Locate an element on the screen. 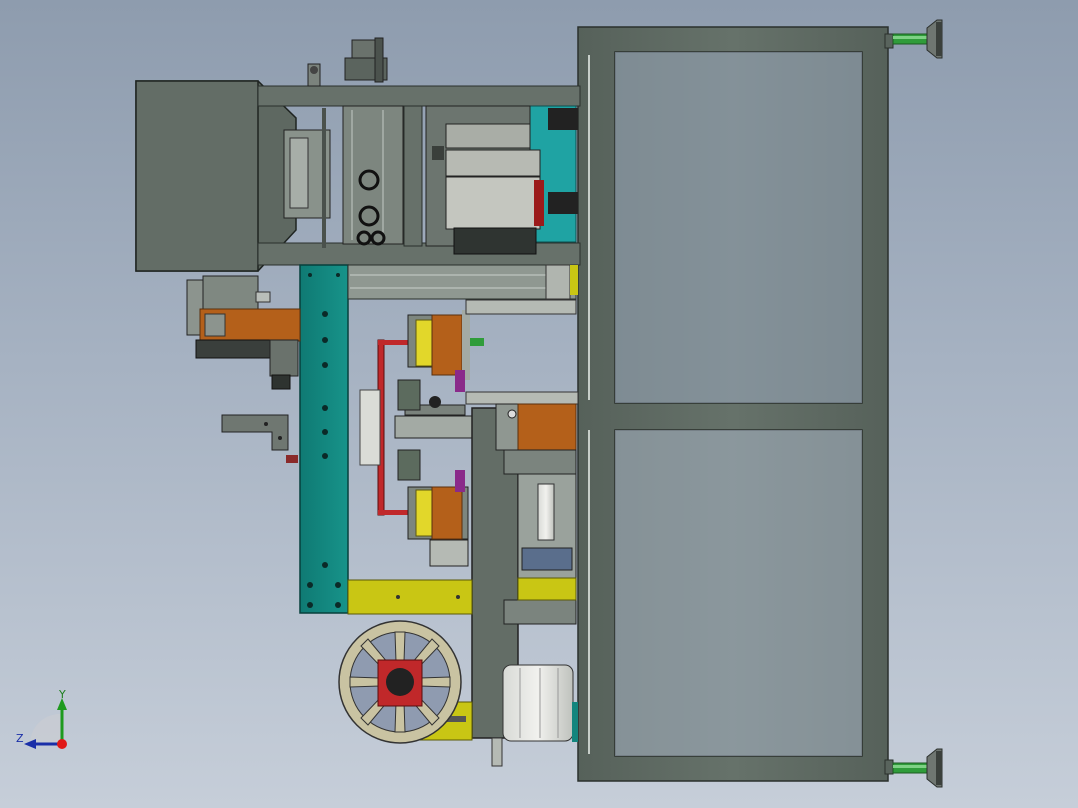 The image size is (1078, 808). leveling-foot-top is located at coordinates (917, 39).